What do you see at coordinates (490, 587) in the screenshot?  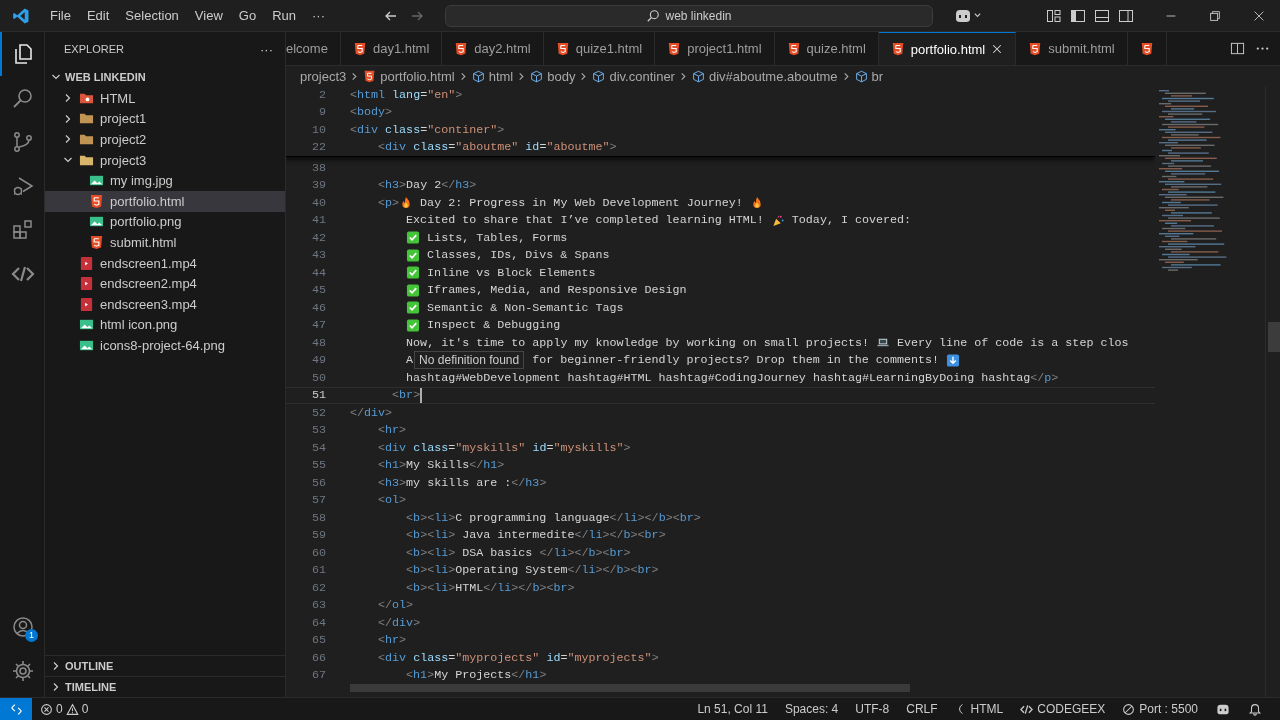 I see `code-text: <b><li>HTML</li></b><br>` at bounding box center [490, 587].